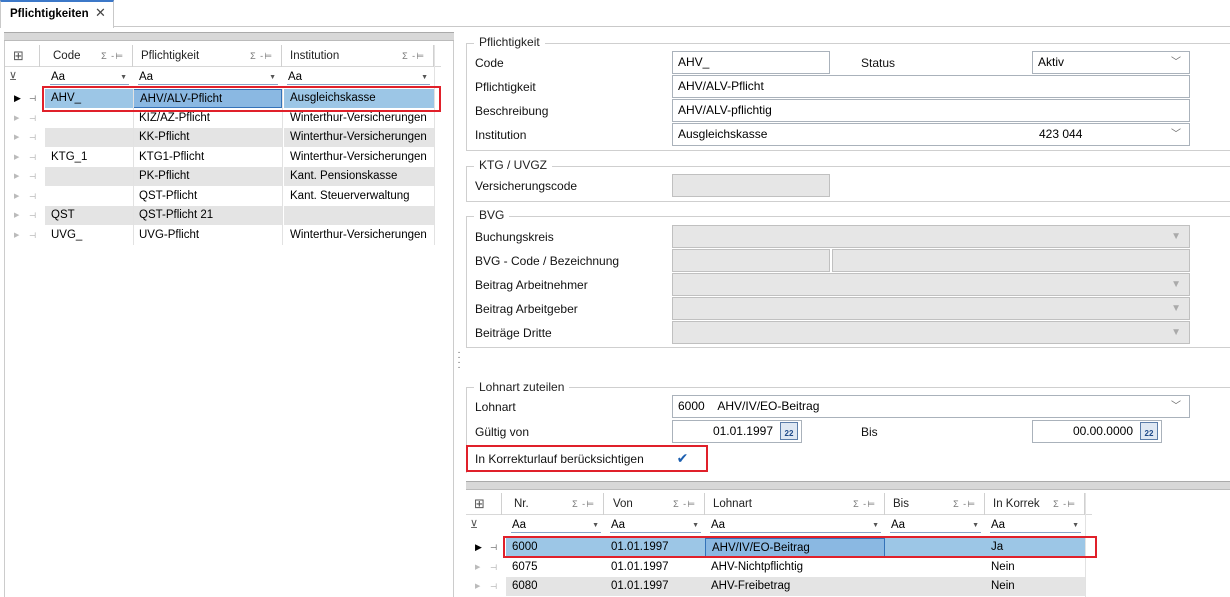  I want to click on institution-select: Ausgleichskasse 423 044 ﹀, so click(931, 134).